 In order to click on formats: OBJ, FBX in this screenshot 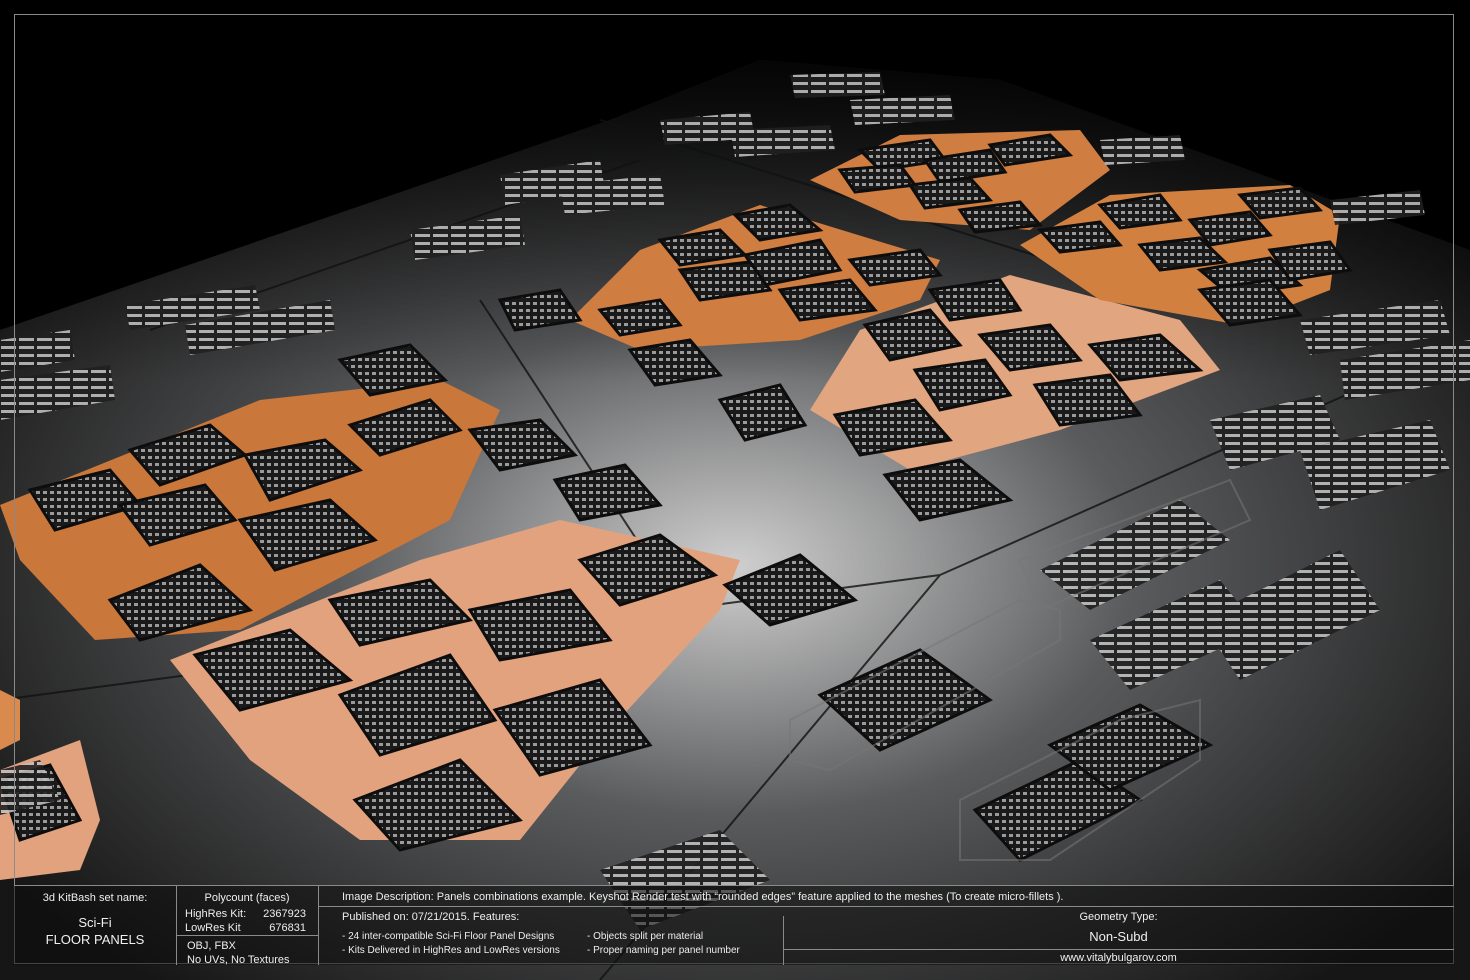, I will do `click(211, 946)`.